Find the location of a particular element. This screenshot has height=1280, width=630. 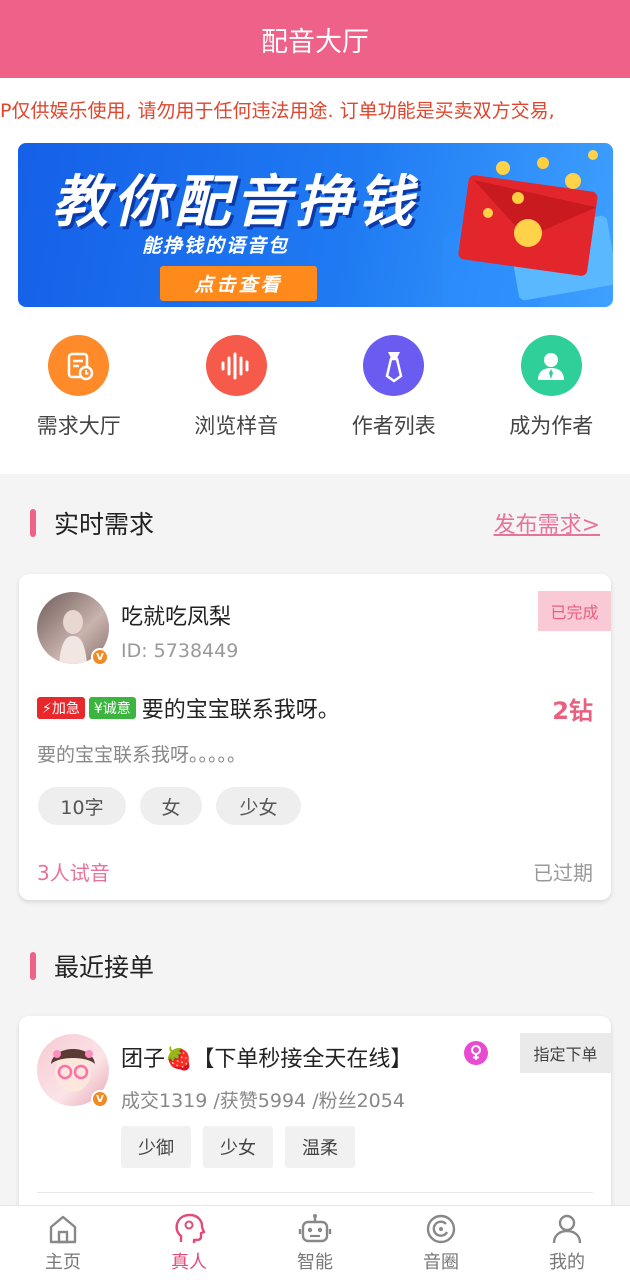

female-icon is located at coordinates (476, 1053).